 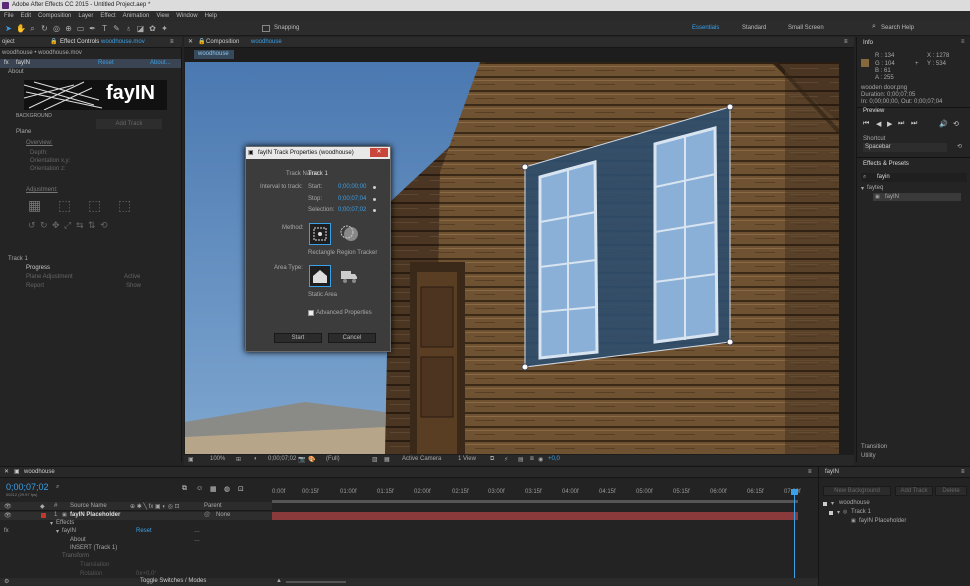 I want to click on effects-search-input: ⌕ fayin, so click(x=914, y=177).